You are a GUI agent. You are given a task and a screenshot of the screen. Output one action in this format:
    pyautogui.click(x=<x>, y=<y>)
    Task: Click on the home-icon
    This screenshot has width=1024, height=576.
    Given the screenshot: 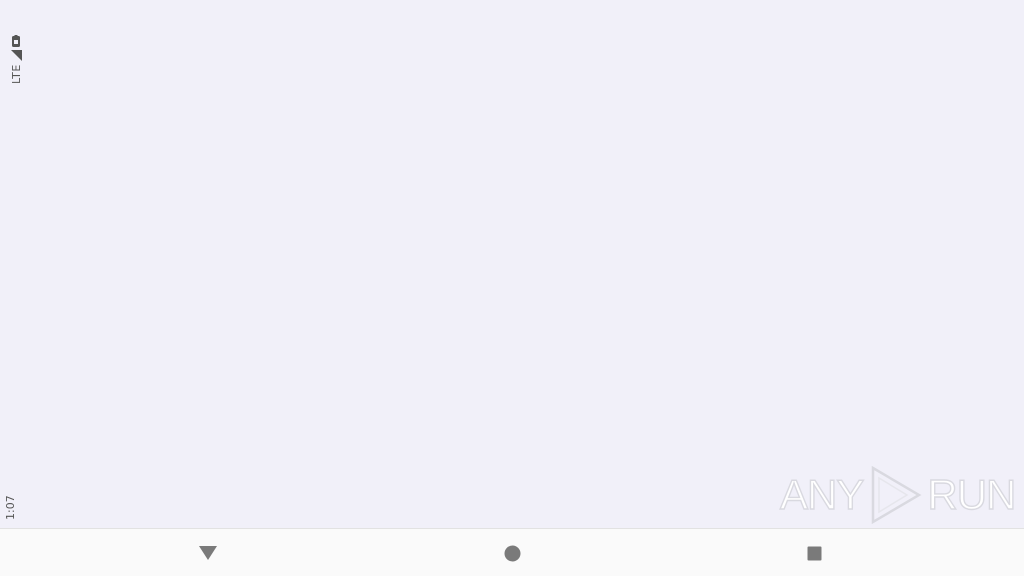 What is the action you would take?
    pyautogui.click(x=512, y=553)
    